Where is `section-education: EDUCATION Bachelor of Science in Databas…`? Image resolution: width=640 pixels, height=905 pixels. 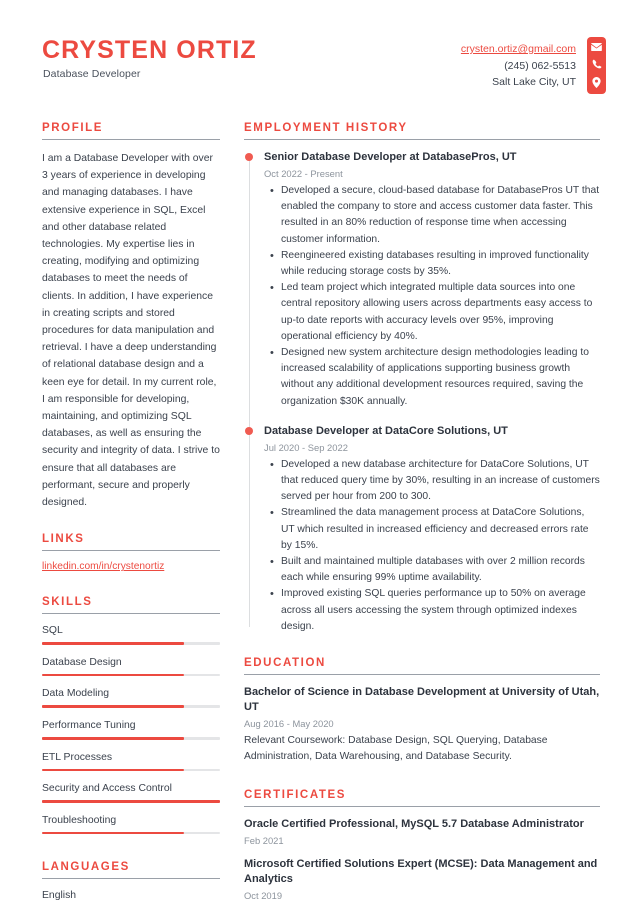
section-education: EDUCATION Bachelor of Science in Databas… is located at coordinates (422, 711).